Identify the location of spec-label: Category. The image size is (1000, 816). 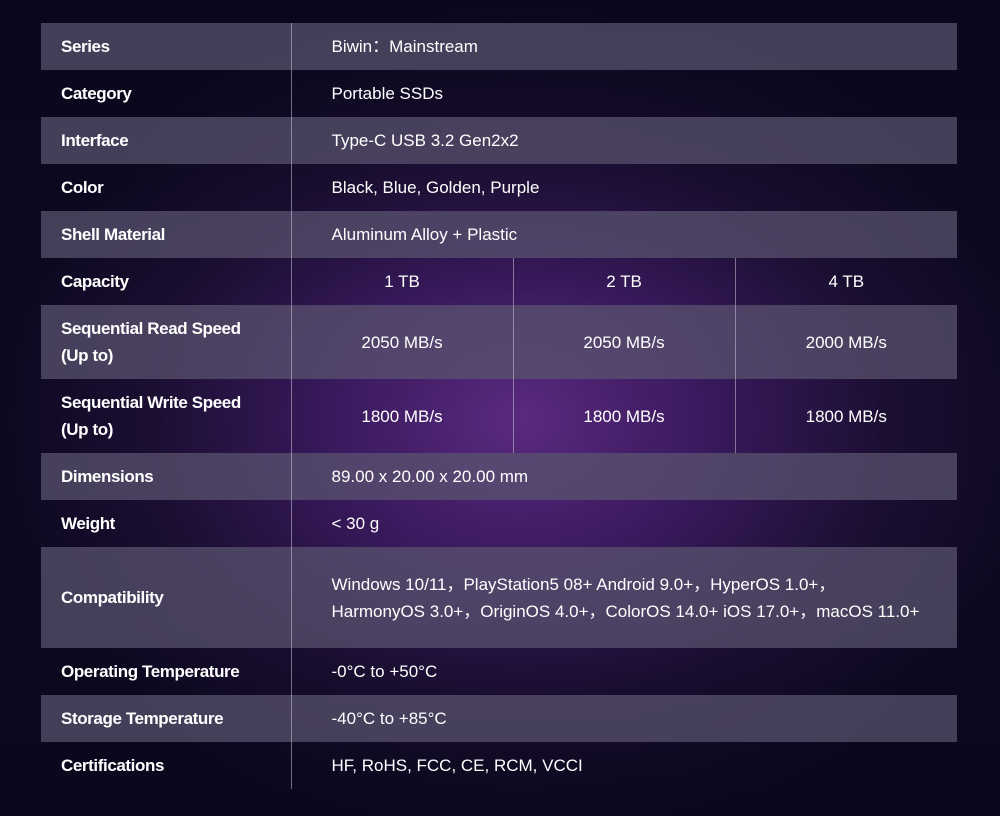
(166, 93).